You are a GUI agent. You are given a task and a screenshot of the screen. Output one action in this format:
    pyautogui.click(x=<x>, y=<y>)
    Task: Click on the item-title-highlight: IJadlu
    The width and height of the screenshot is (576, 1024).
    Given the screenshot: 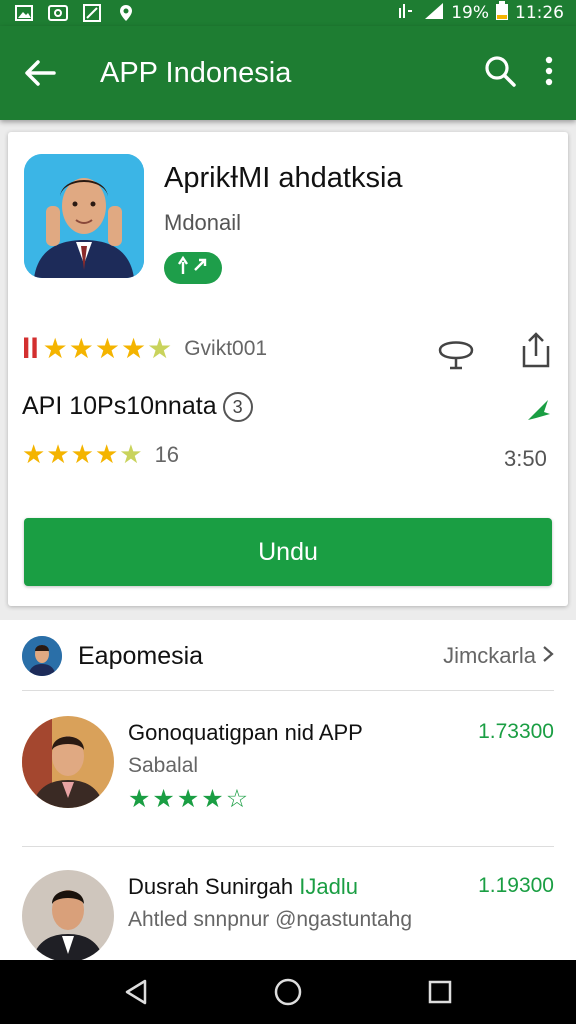 What is the action you would take?
    pyautogui.click(x=328, y=886)
    